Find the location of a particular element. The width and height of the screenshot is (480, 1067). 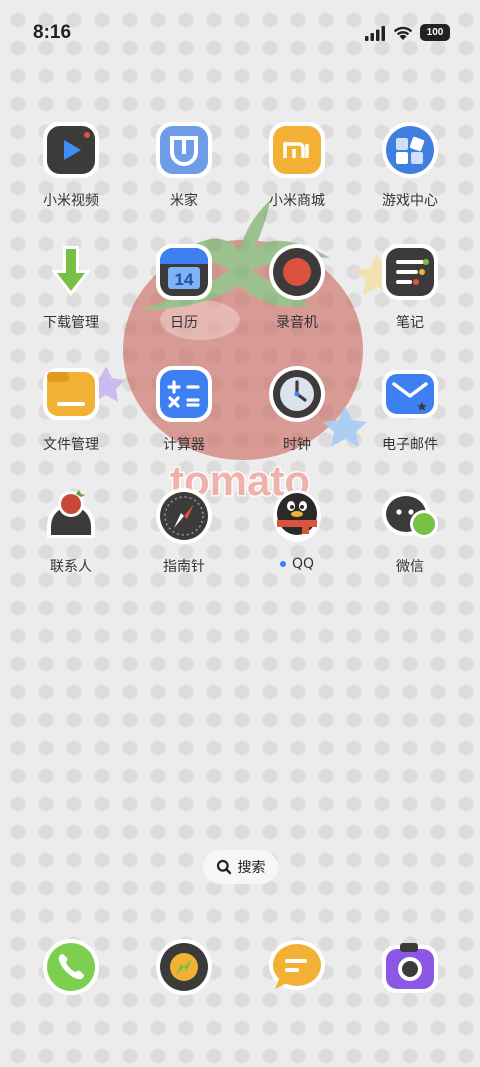

app-file-manager: 文件管理 is located at coordinates (71, 408).